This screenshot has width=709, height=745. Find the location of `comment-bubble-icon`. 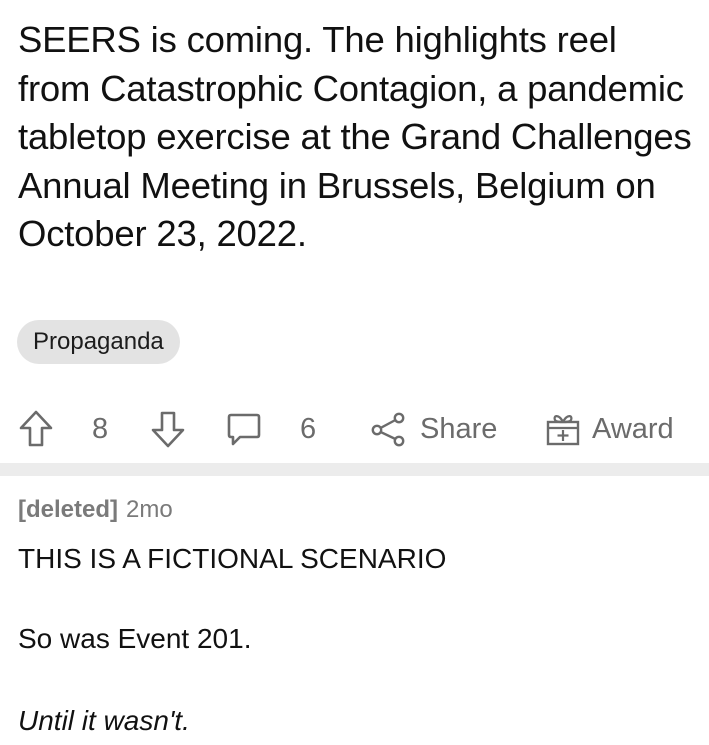

comment-bubble-icon is located at coordinates (244, 429).